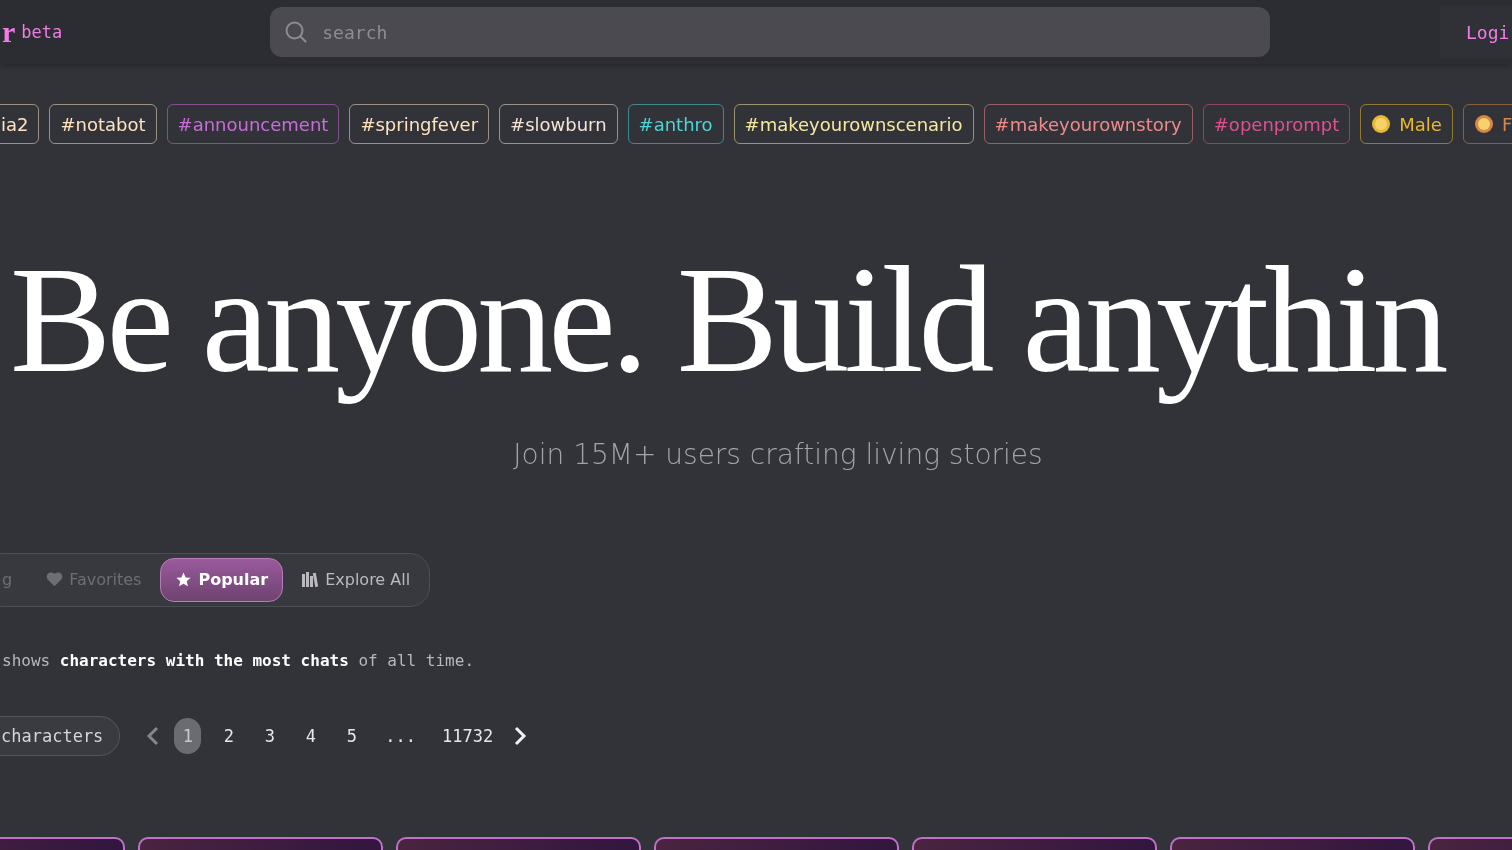 The width and height of the screenshot is (1512, 850). I want to click on tag-chip: #notabot, so click(103, 124).